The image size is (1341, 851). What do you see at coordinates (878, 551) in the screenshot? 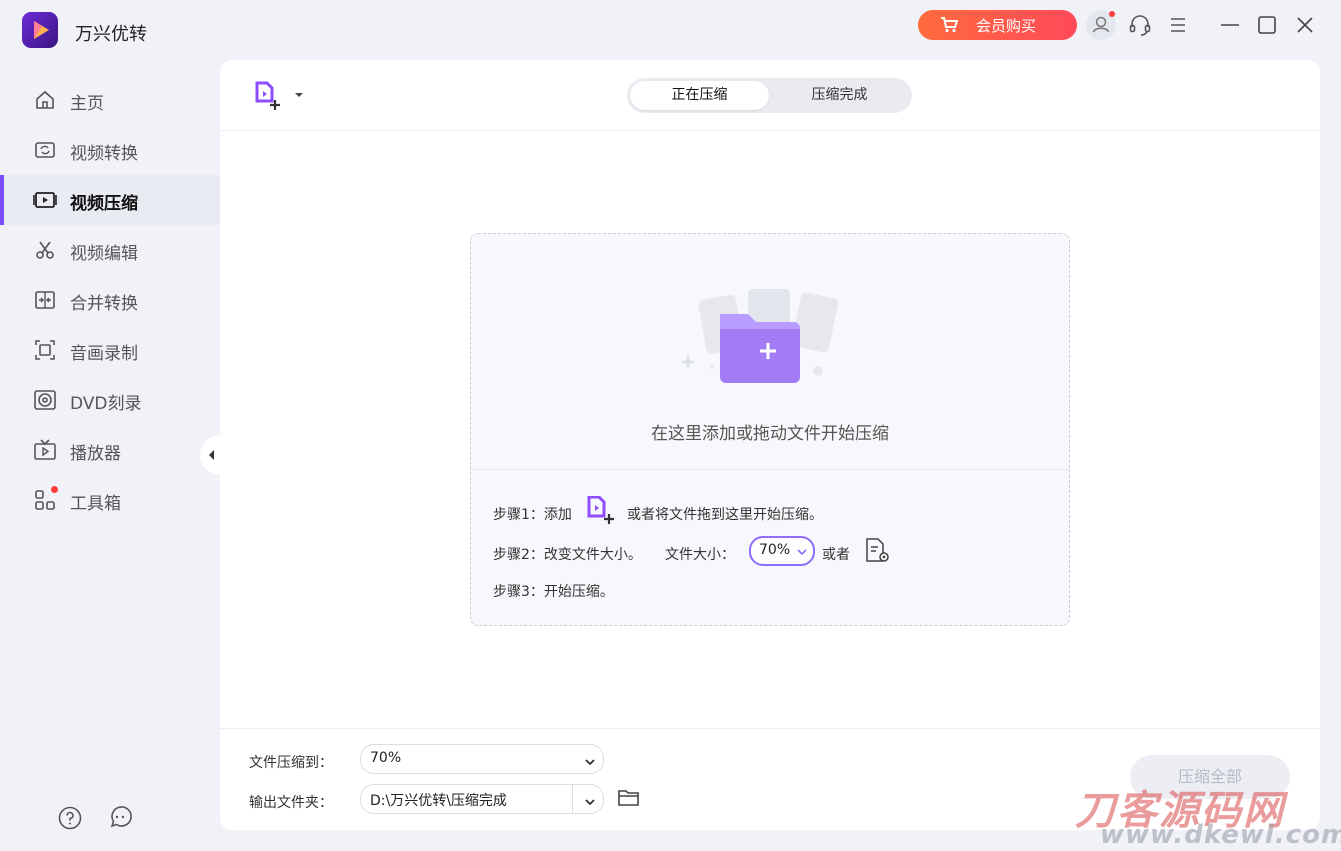
I see `compression-settings-icon` at bounding box center [878, 551].